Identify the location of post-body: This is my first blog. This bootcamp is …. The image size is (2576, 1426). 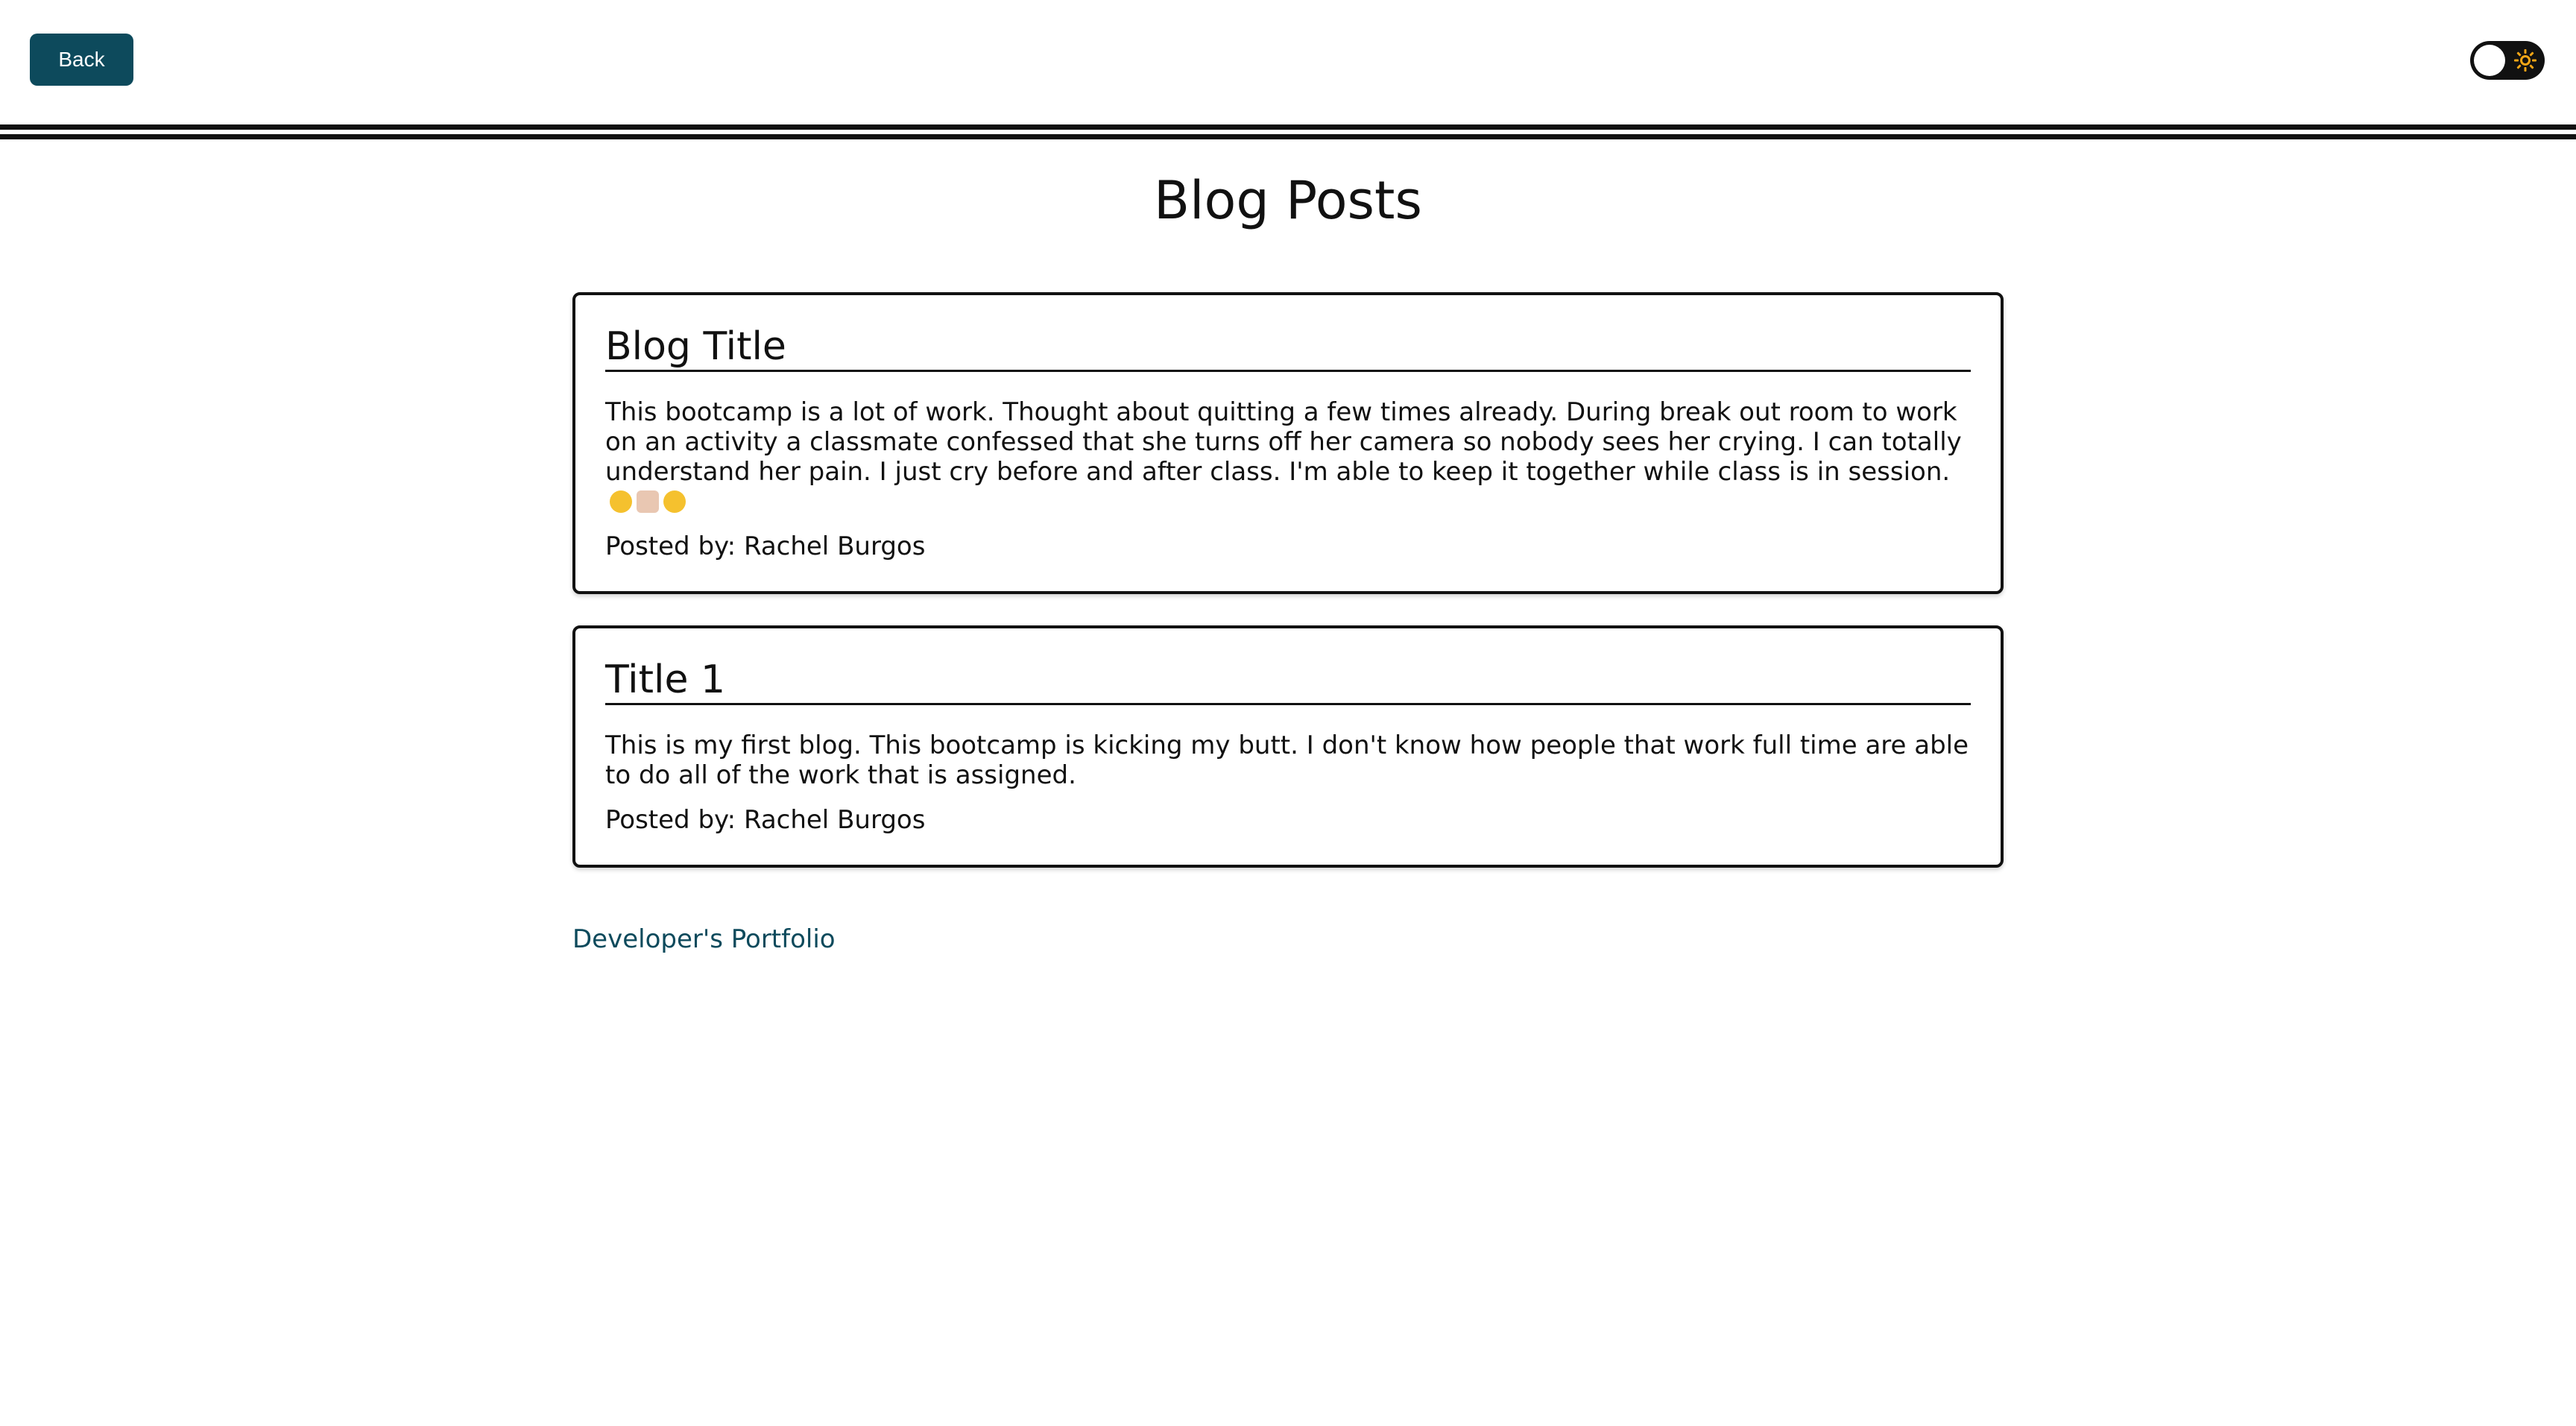
(1287, 760).